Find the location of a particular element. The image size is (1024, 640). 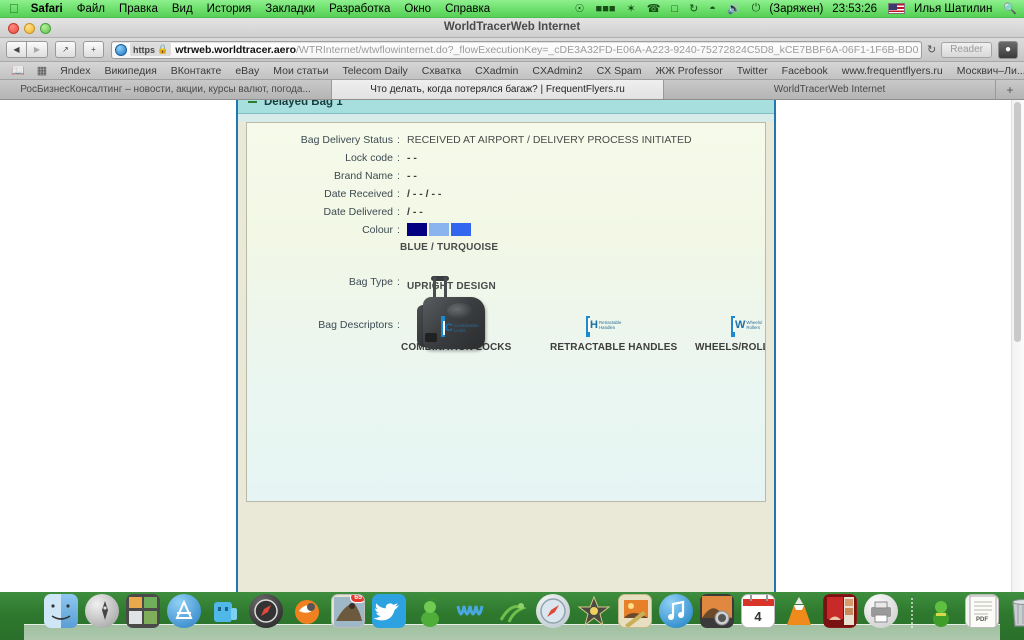

dock-item-vlc is located at coordinates (800, 611).